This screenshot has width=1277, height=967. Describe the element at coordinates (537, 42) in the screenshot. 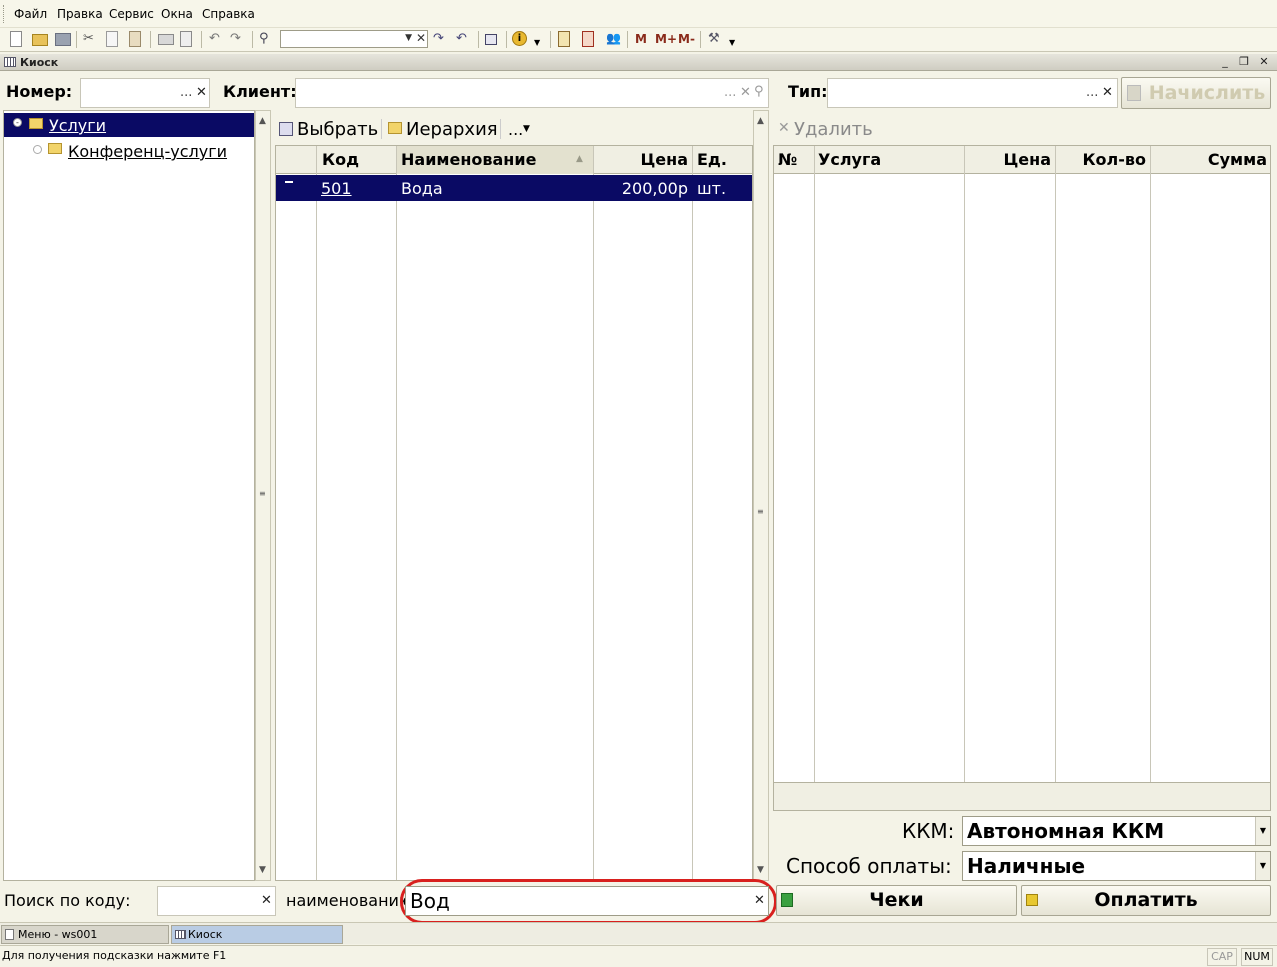

I see `info-dropdown-icon: ▼` at that location.